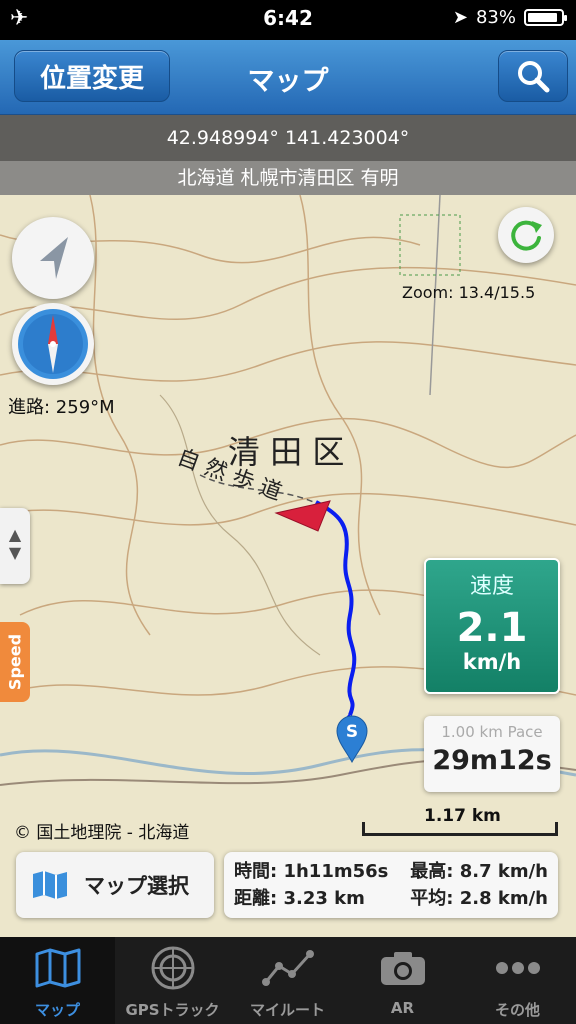 This screenshot has height=1024, width=576. I want to click on compass-button, so click(53, 344).